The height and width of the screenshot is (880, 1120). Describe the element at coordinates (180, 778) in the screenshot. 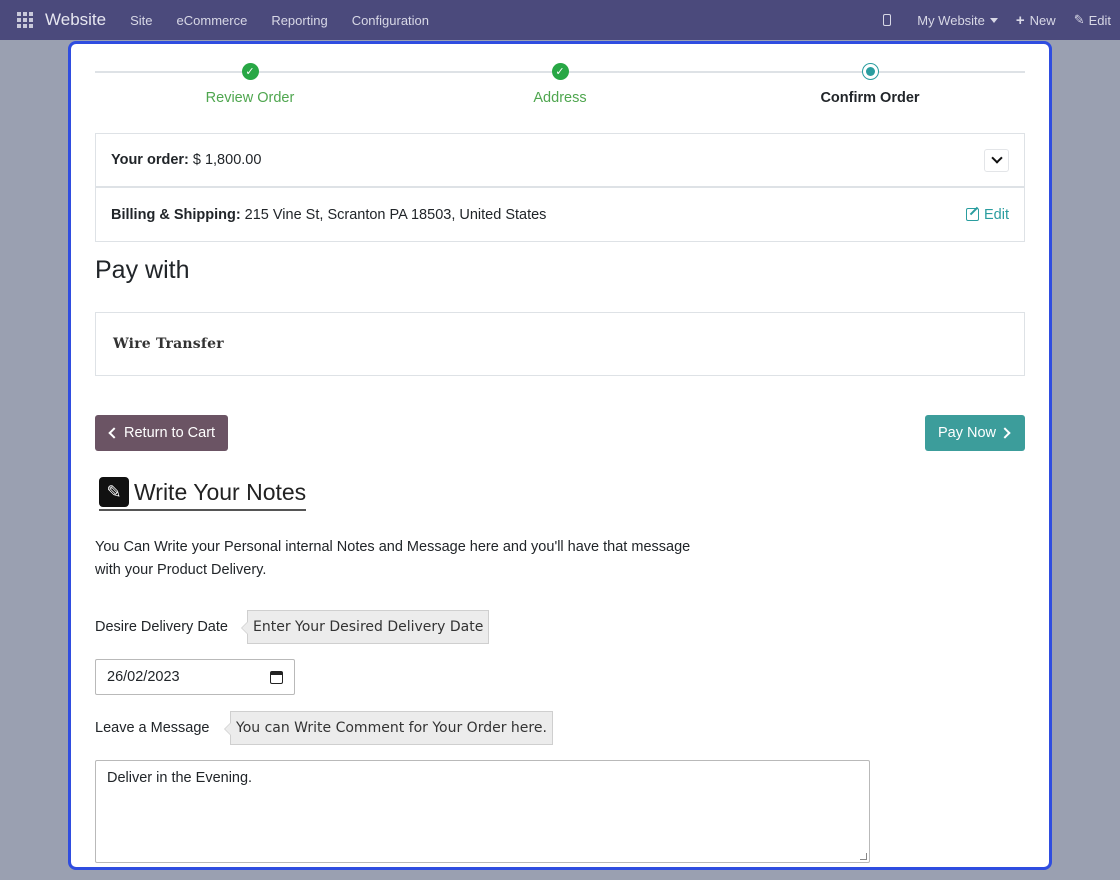

I see `message-value: Deliver in the Evening.` at that location.